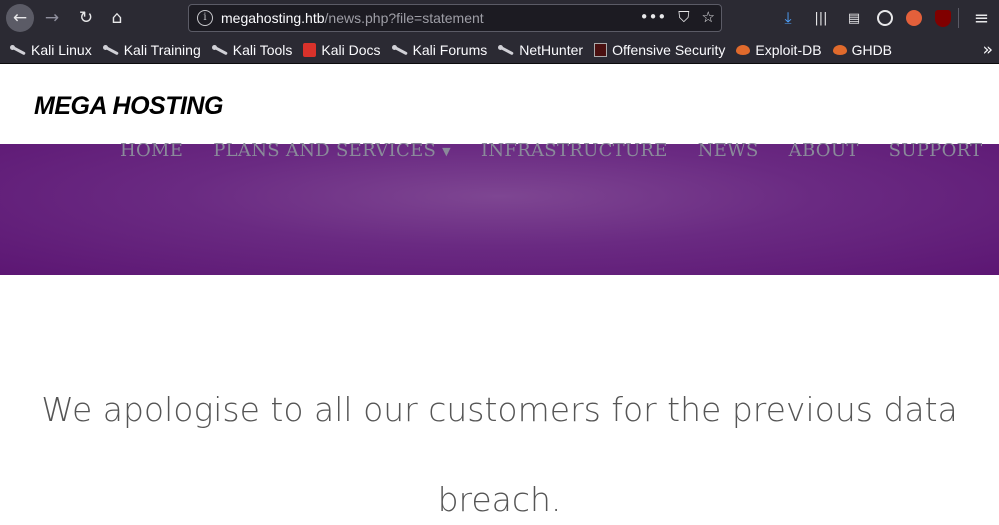 Image resolution: width=999 pixels, height=525 pixels. Describe the element at coordinates (117, 18) in the screenshot. I see `home-icon: ⌂` at that location.